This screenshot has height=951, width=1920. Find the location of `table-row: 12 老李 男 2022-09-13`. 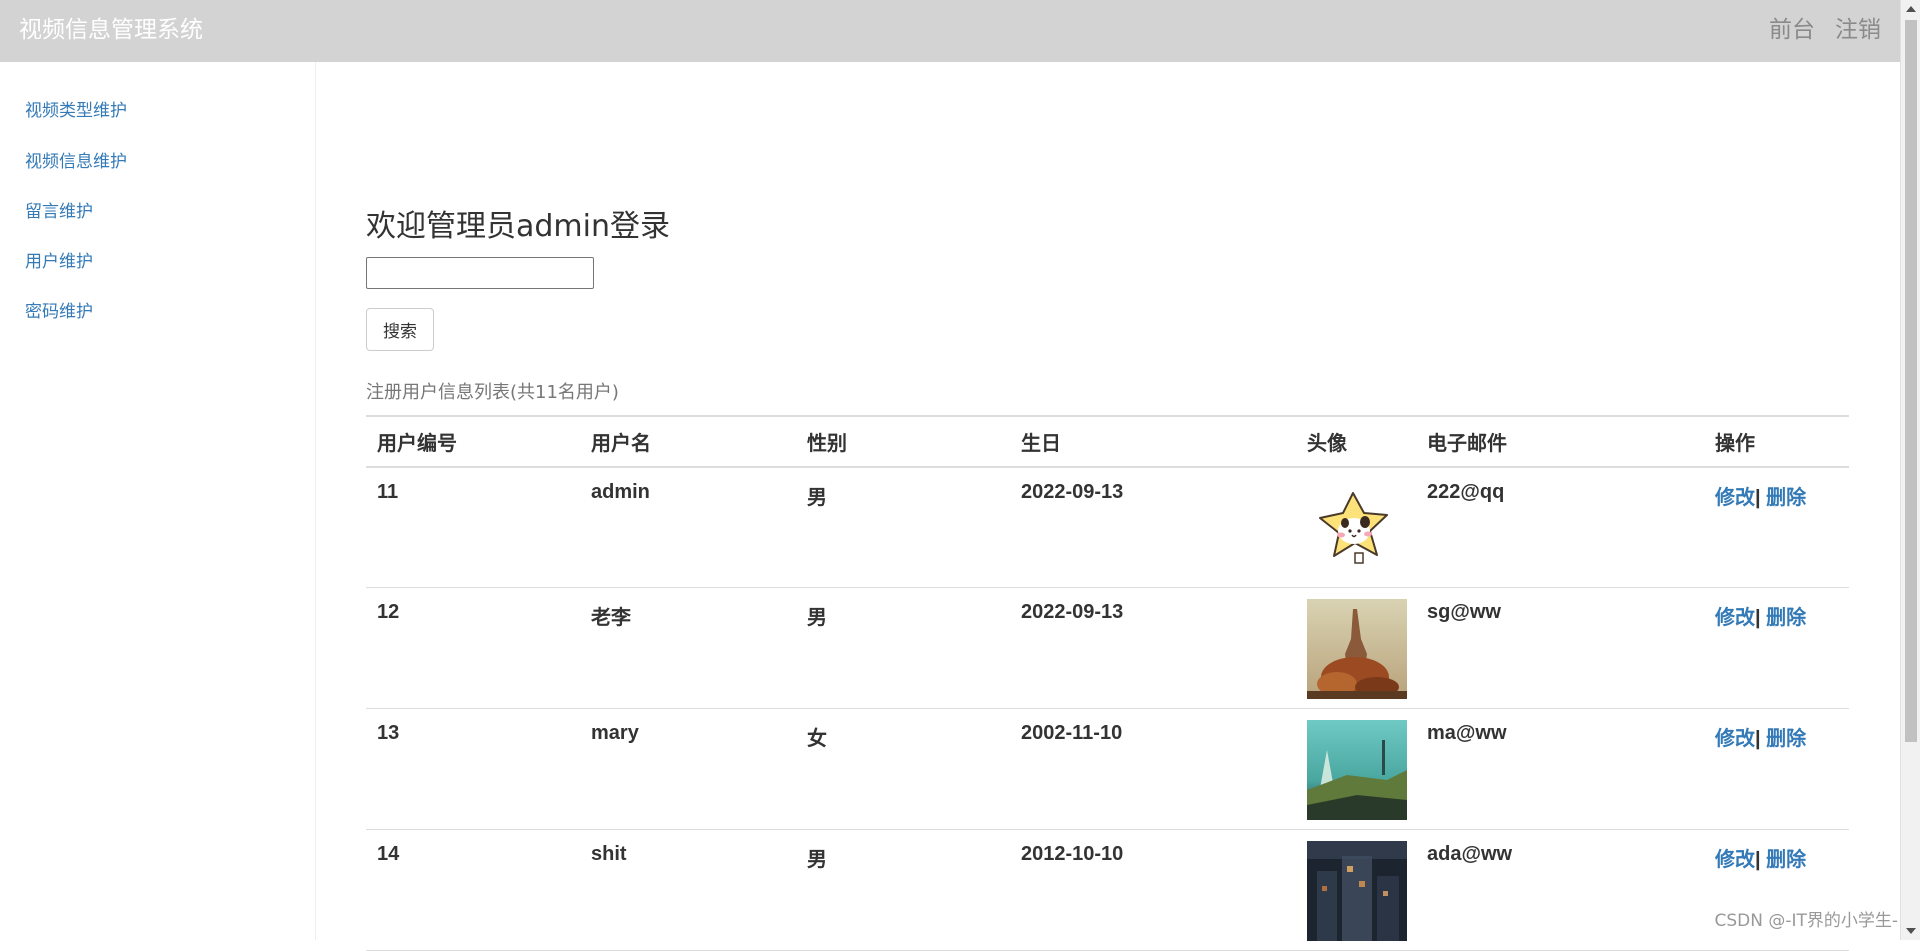

table-row: 12 老李 男 2022-09-13 is located at coordinates (1107, 647).